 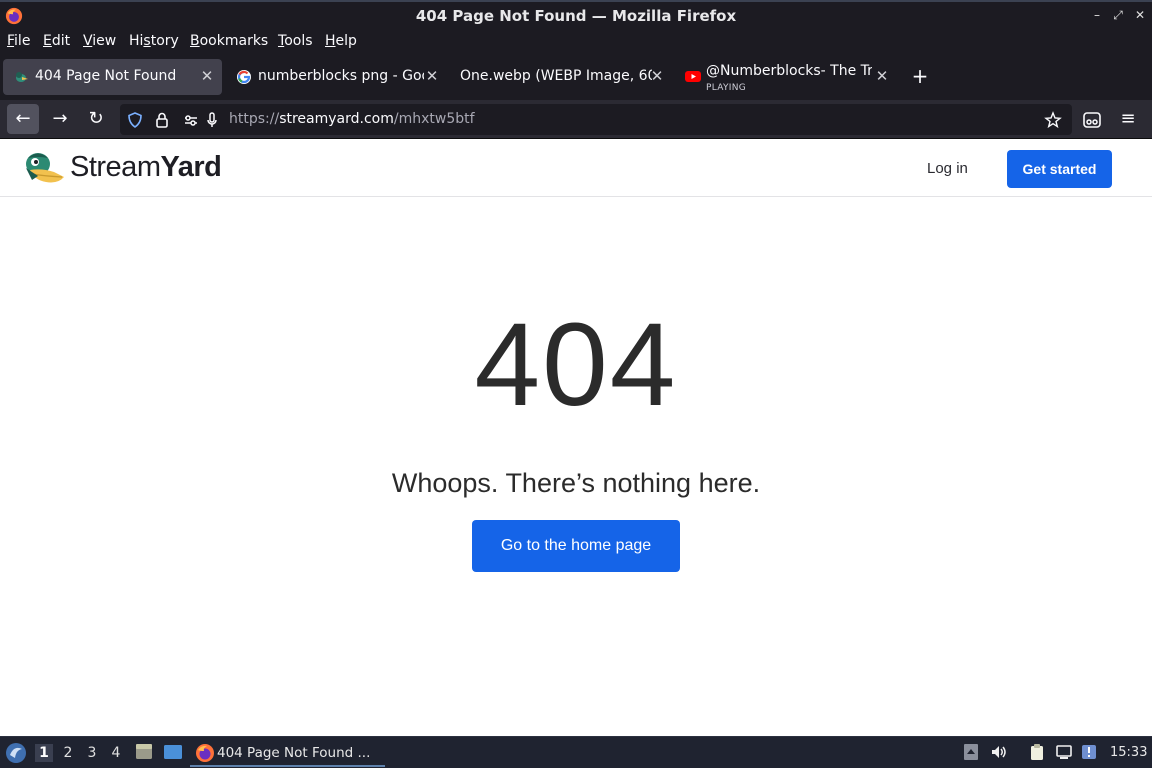 I want to click on url-text: https://streamyard.com/mhxtw5btf, so click(x=352, y=119).